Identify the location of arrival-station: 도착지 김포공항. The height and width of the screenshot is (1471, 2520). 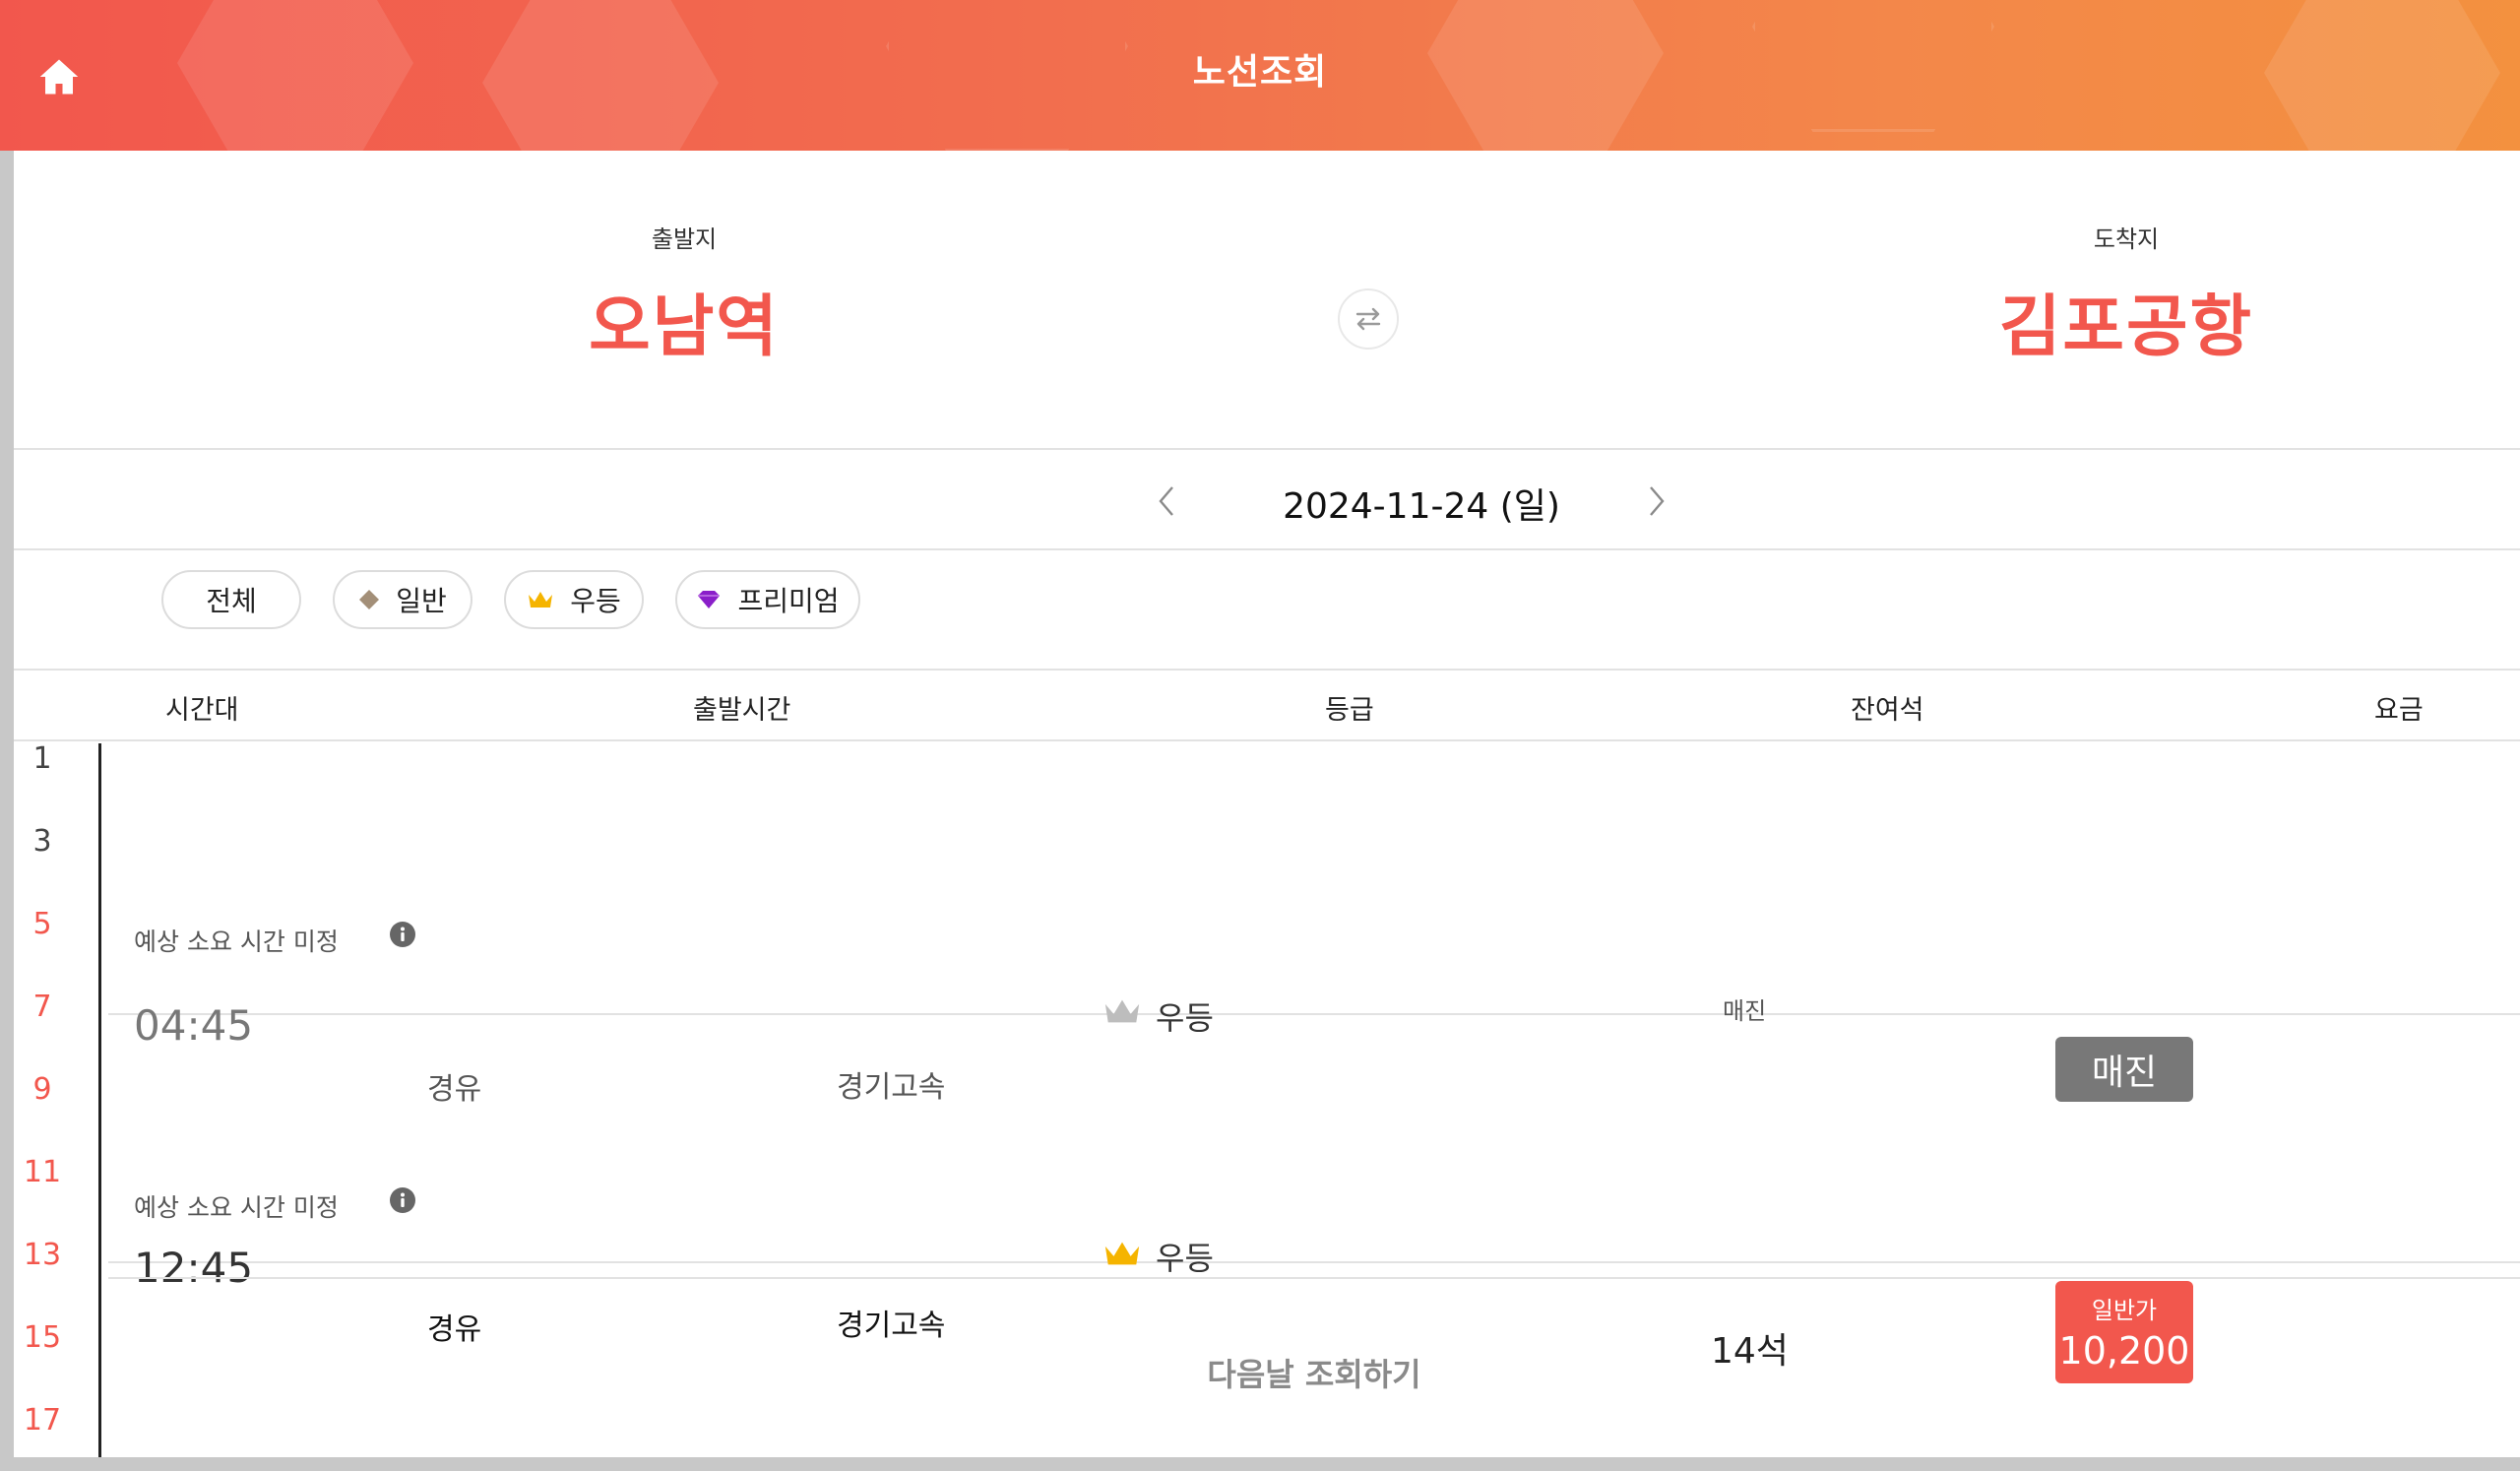
(2126, 294).